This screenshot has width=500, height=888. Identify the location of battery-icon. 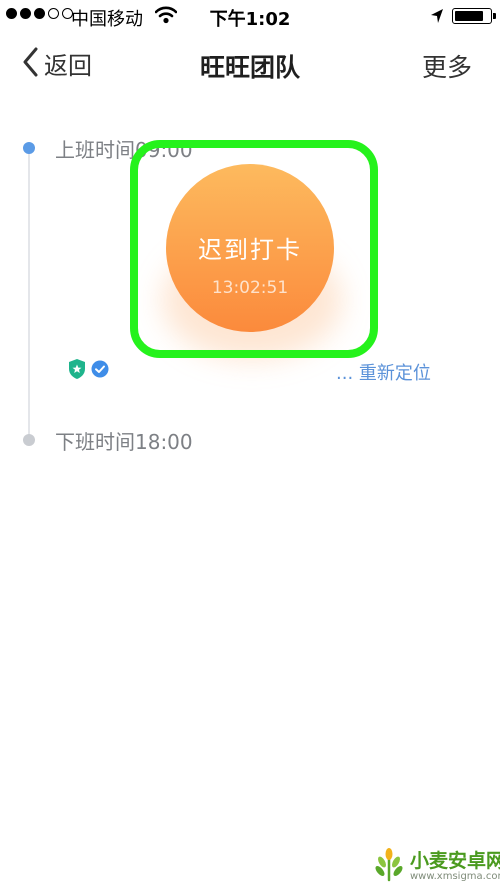
(474, 16).